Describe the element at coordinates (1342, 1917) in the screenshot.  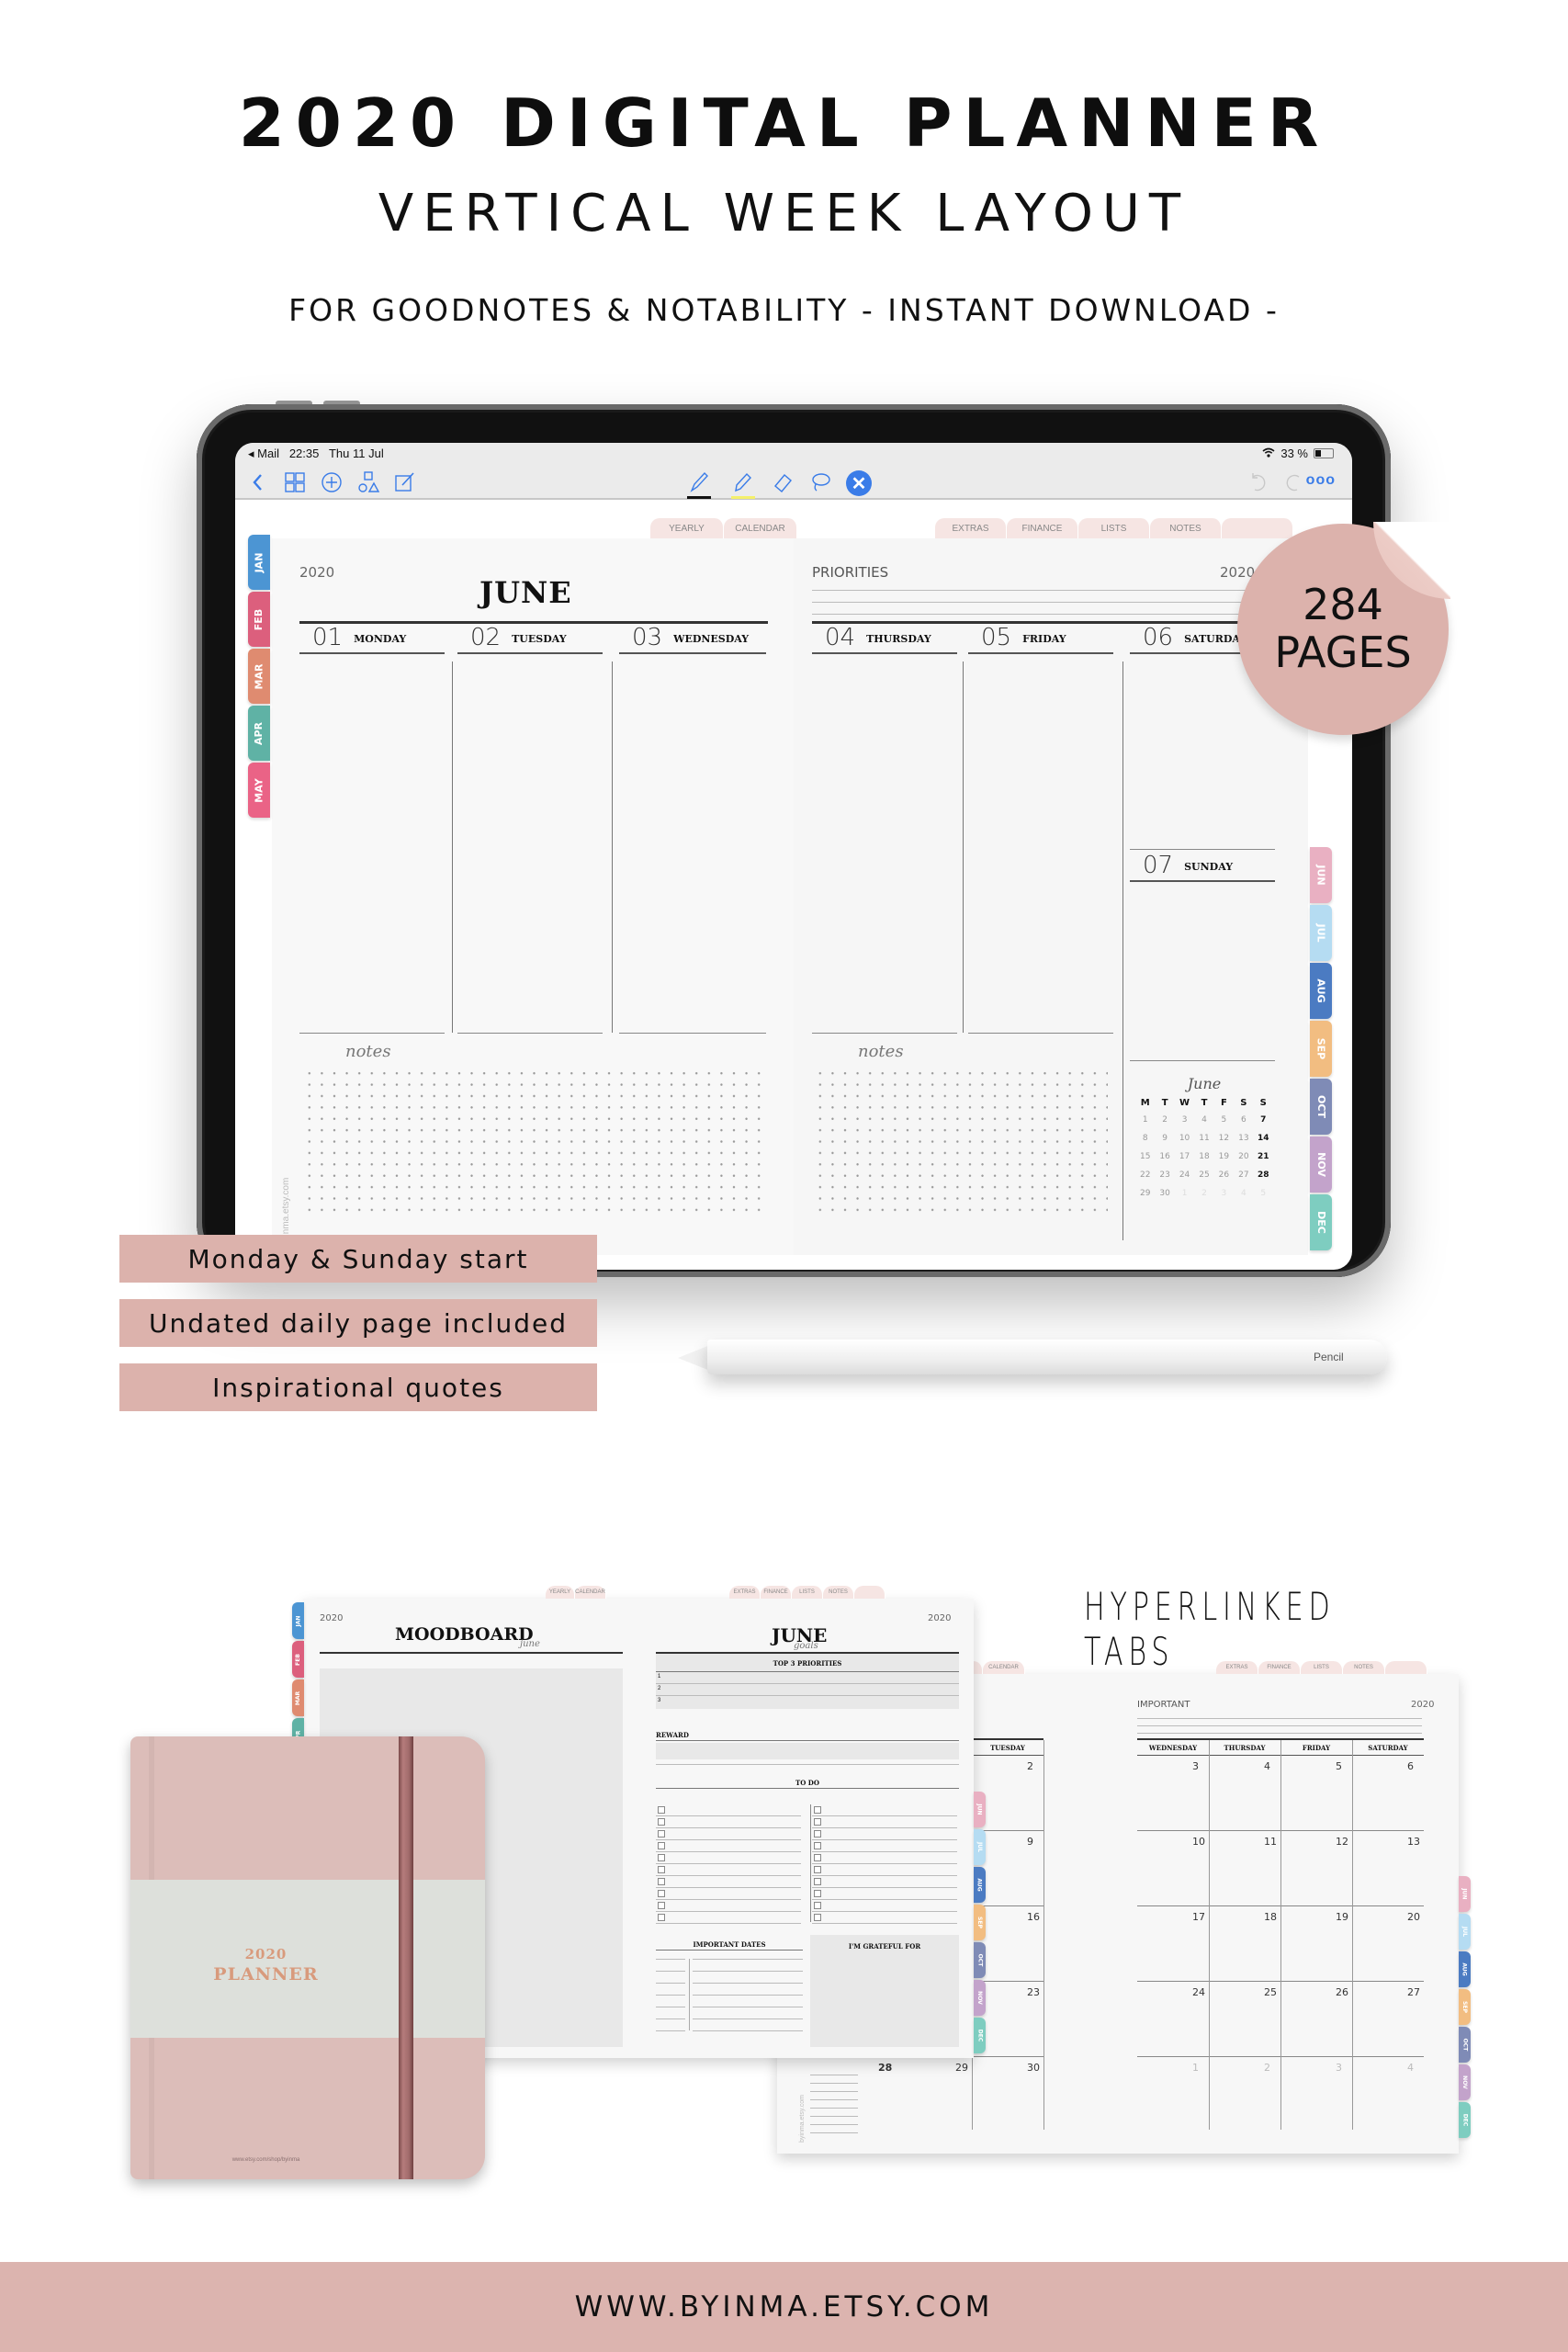
I see `calendar-day-cell: 19` at that location.